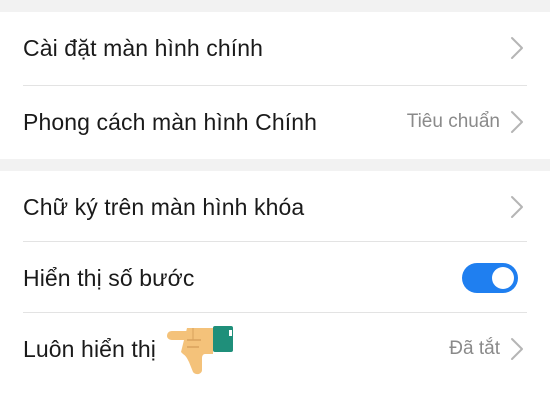 The image size is (550, 400). What do you see at coordinates (90, 348) in the screenshot?
I see `row-label: Luôn hiển thị` at bounding box center [90, 348].